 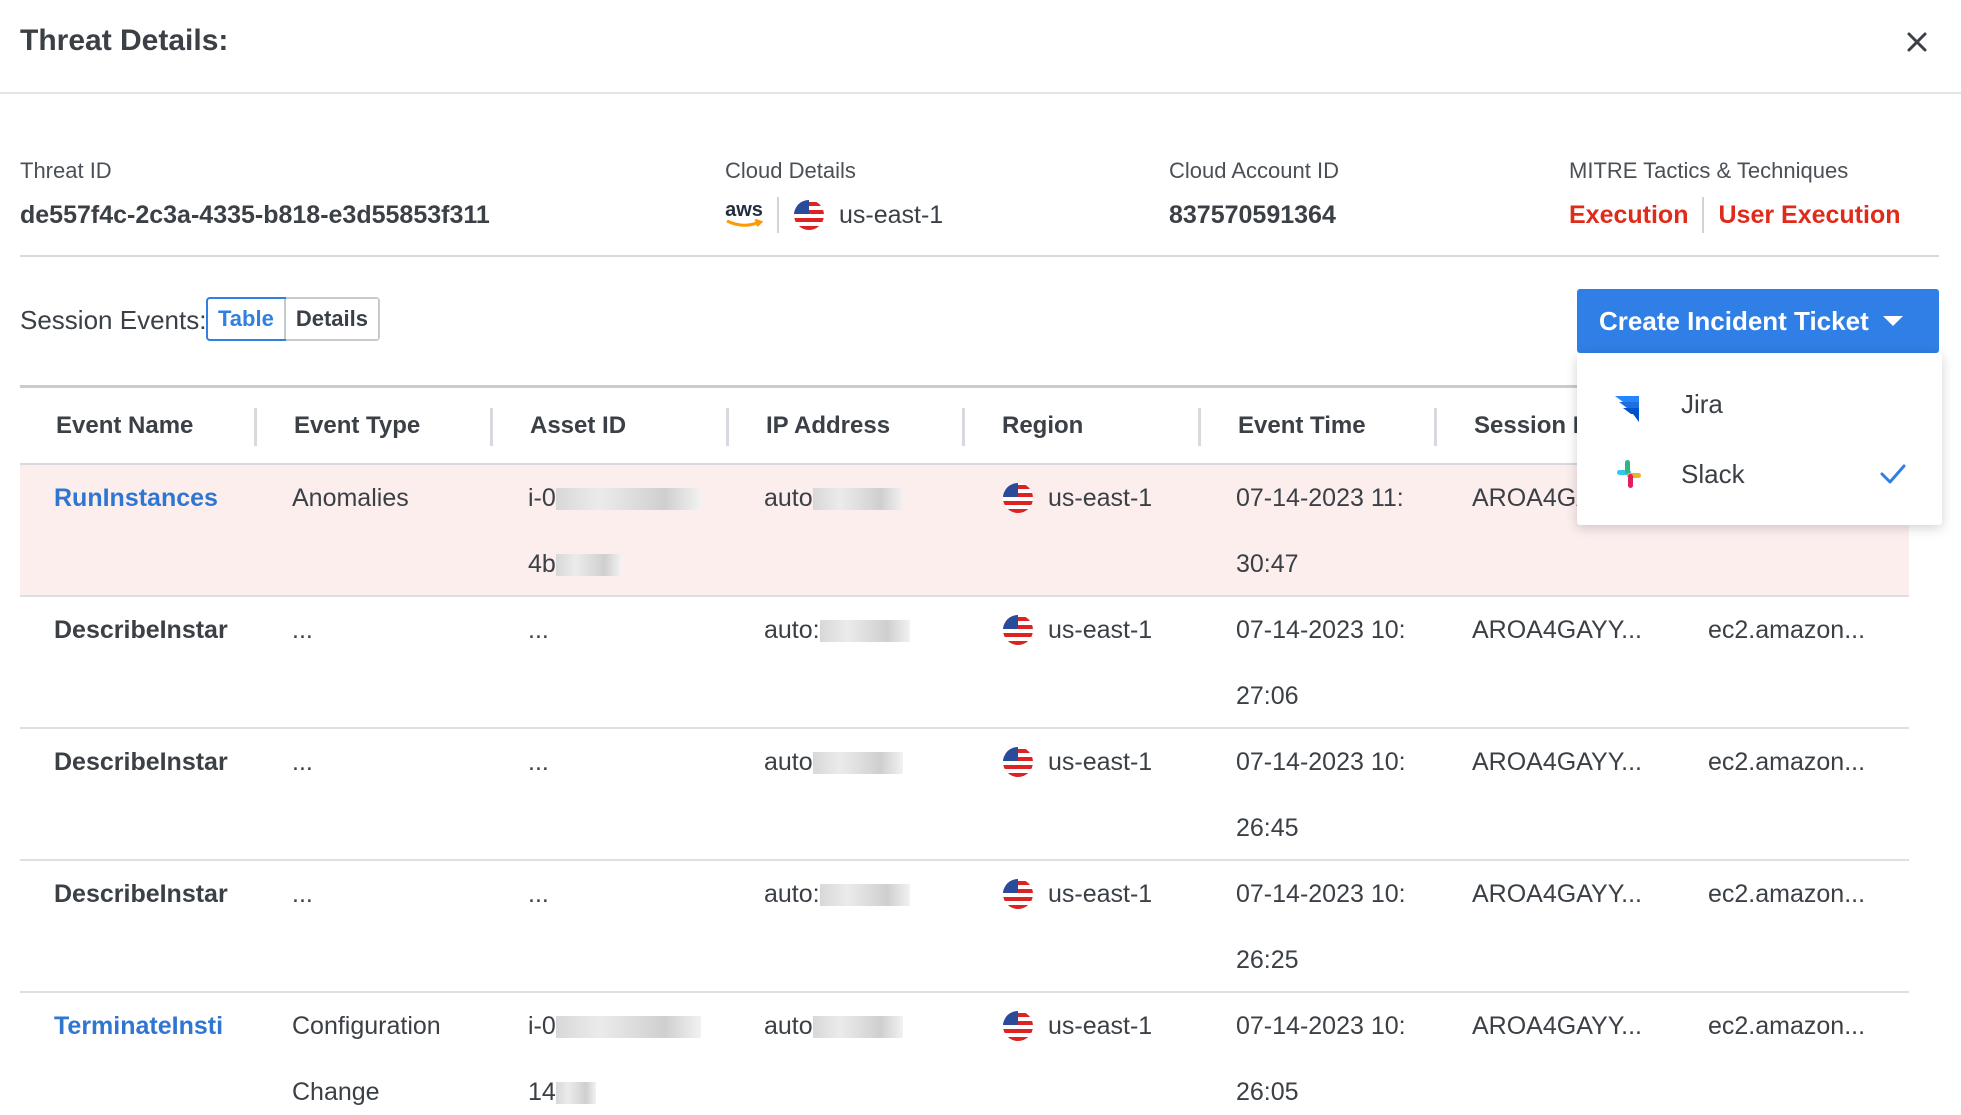 I want to click on asset-id-cell-line2: 14, so click(x=623, y=1087).